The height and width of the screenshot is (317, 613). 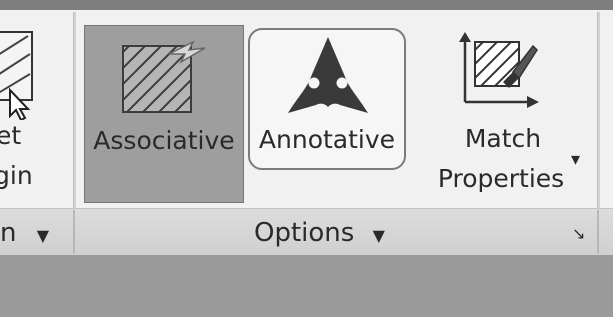 I want to click on panel-bar-divider-right, so click(x=598, y=232).